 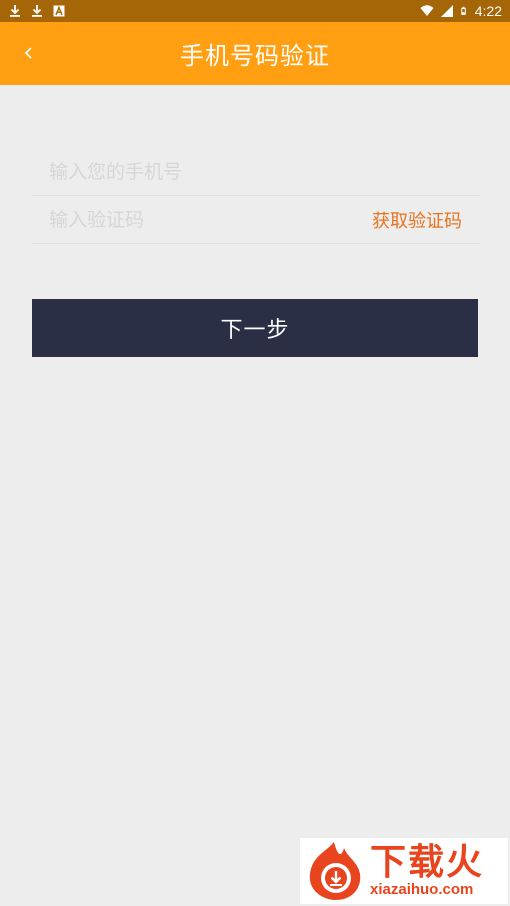 I want to click on app-bar: 手机号码验证, so click(x=255, y=53).